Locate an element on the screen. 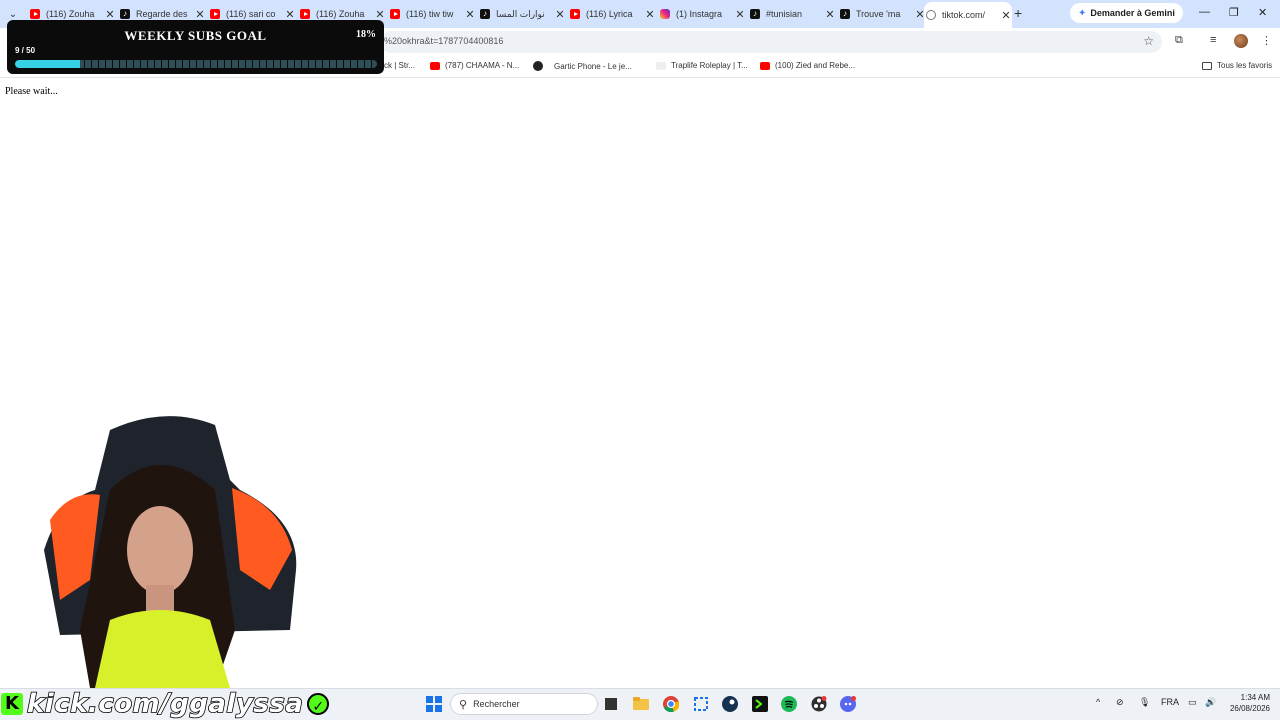 The height and width of the screenshot is (720, 1280). tab-6: ♪ نوارات المسا ✕ is located at coordinates (522, 14).